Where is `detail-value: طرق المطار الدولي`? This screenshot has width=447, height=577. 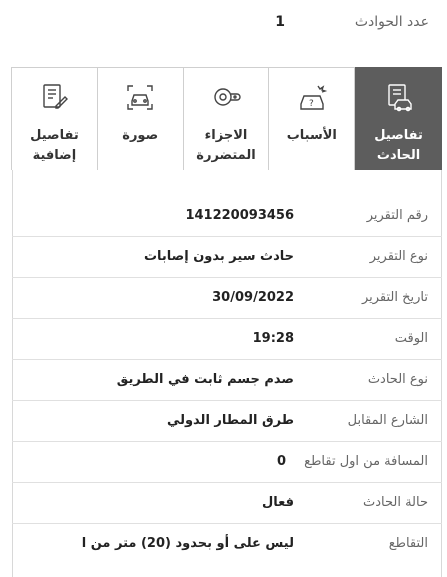 detail-value: طرق المطار الدولي is located at coordinates (230, 420).